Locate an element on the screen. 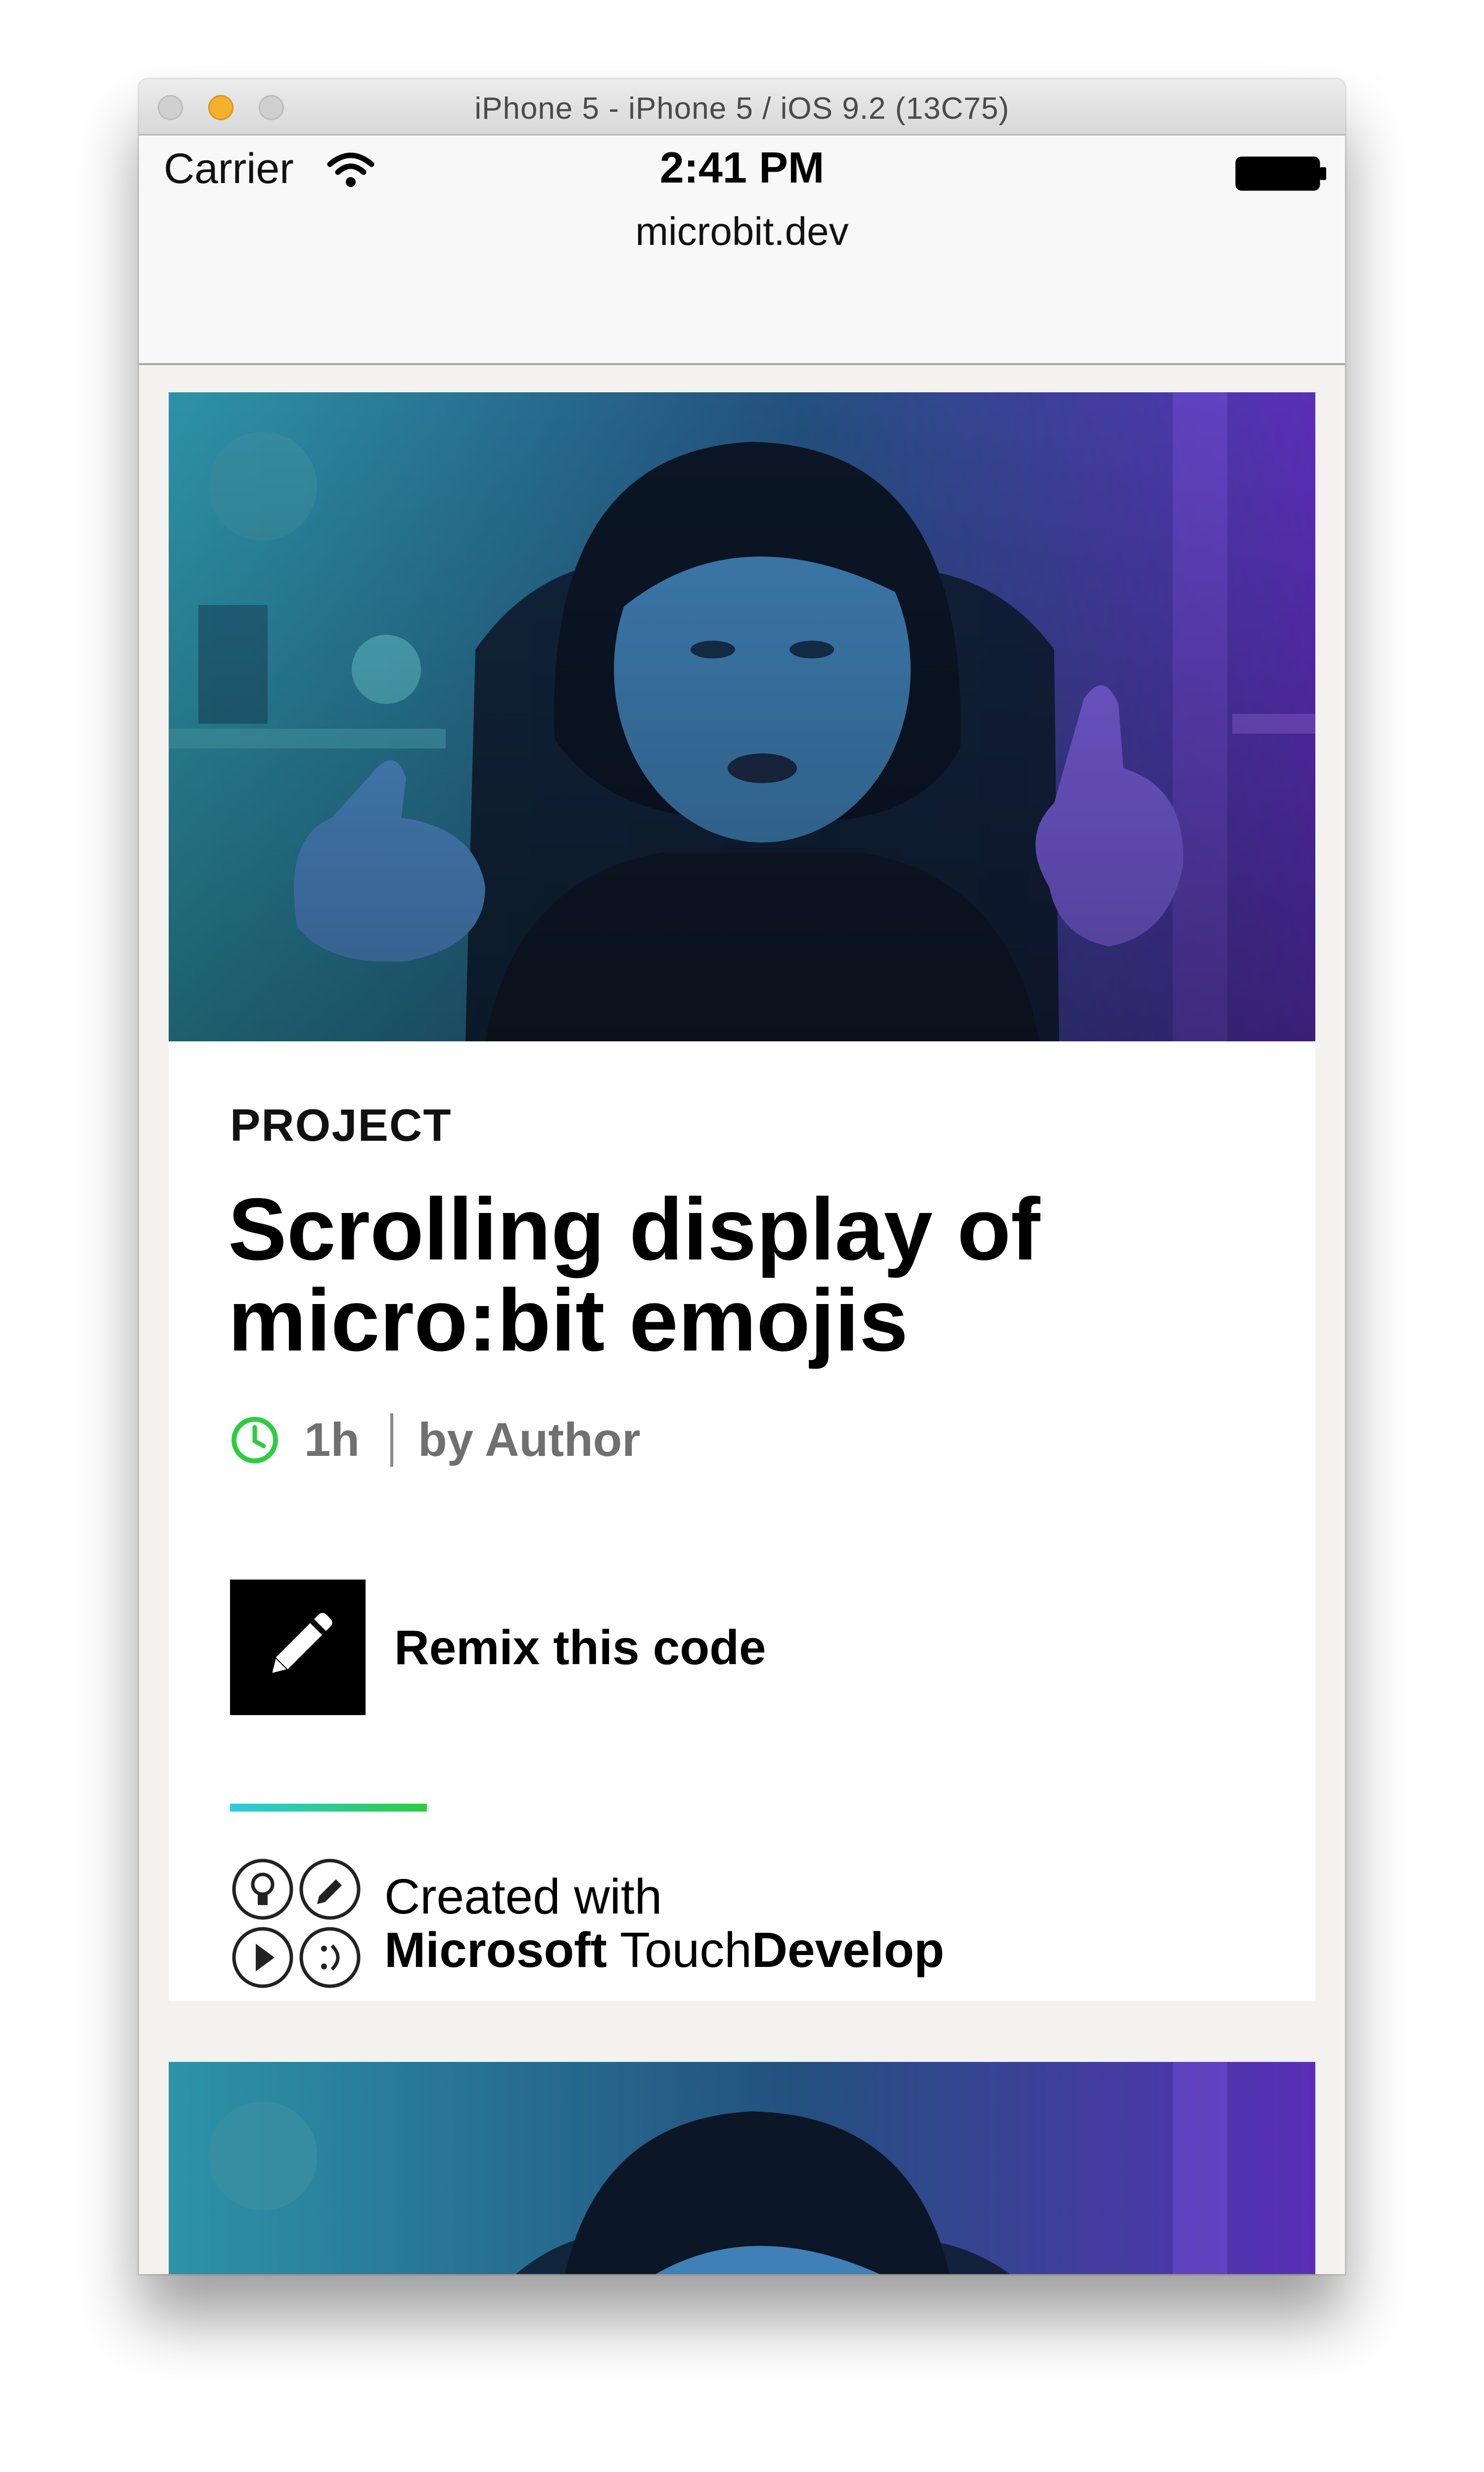  hero-image is located at coordinates (742, 2168).